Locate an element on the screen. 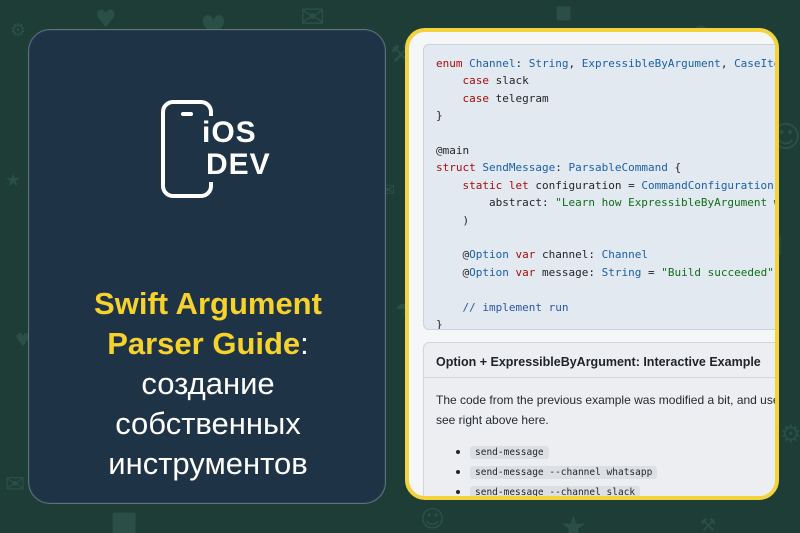  code-line: ) is located at coordinates (453, 220).